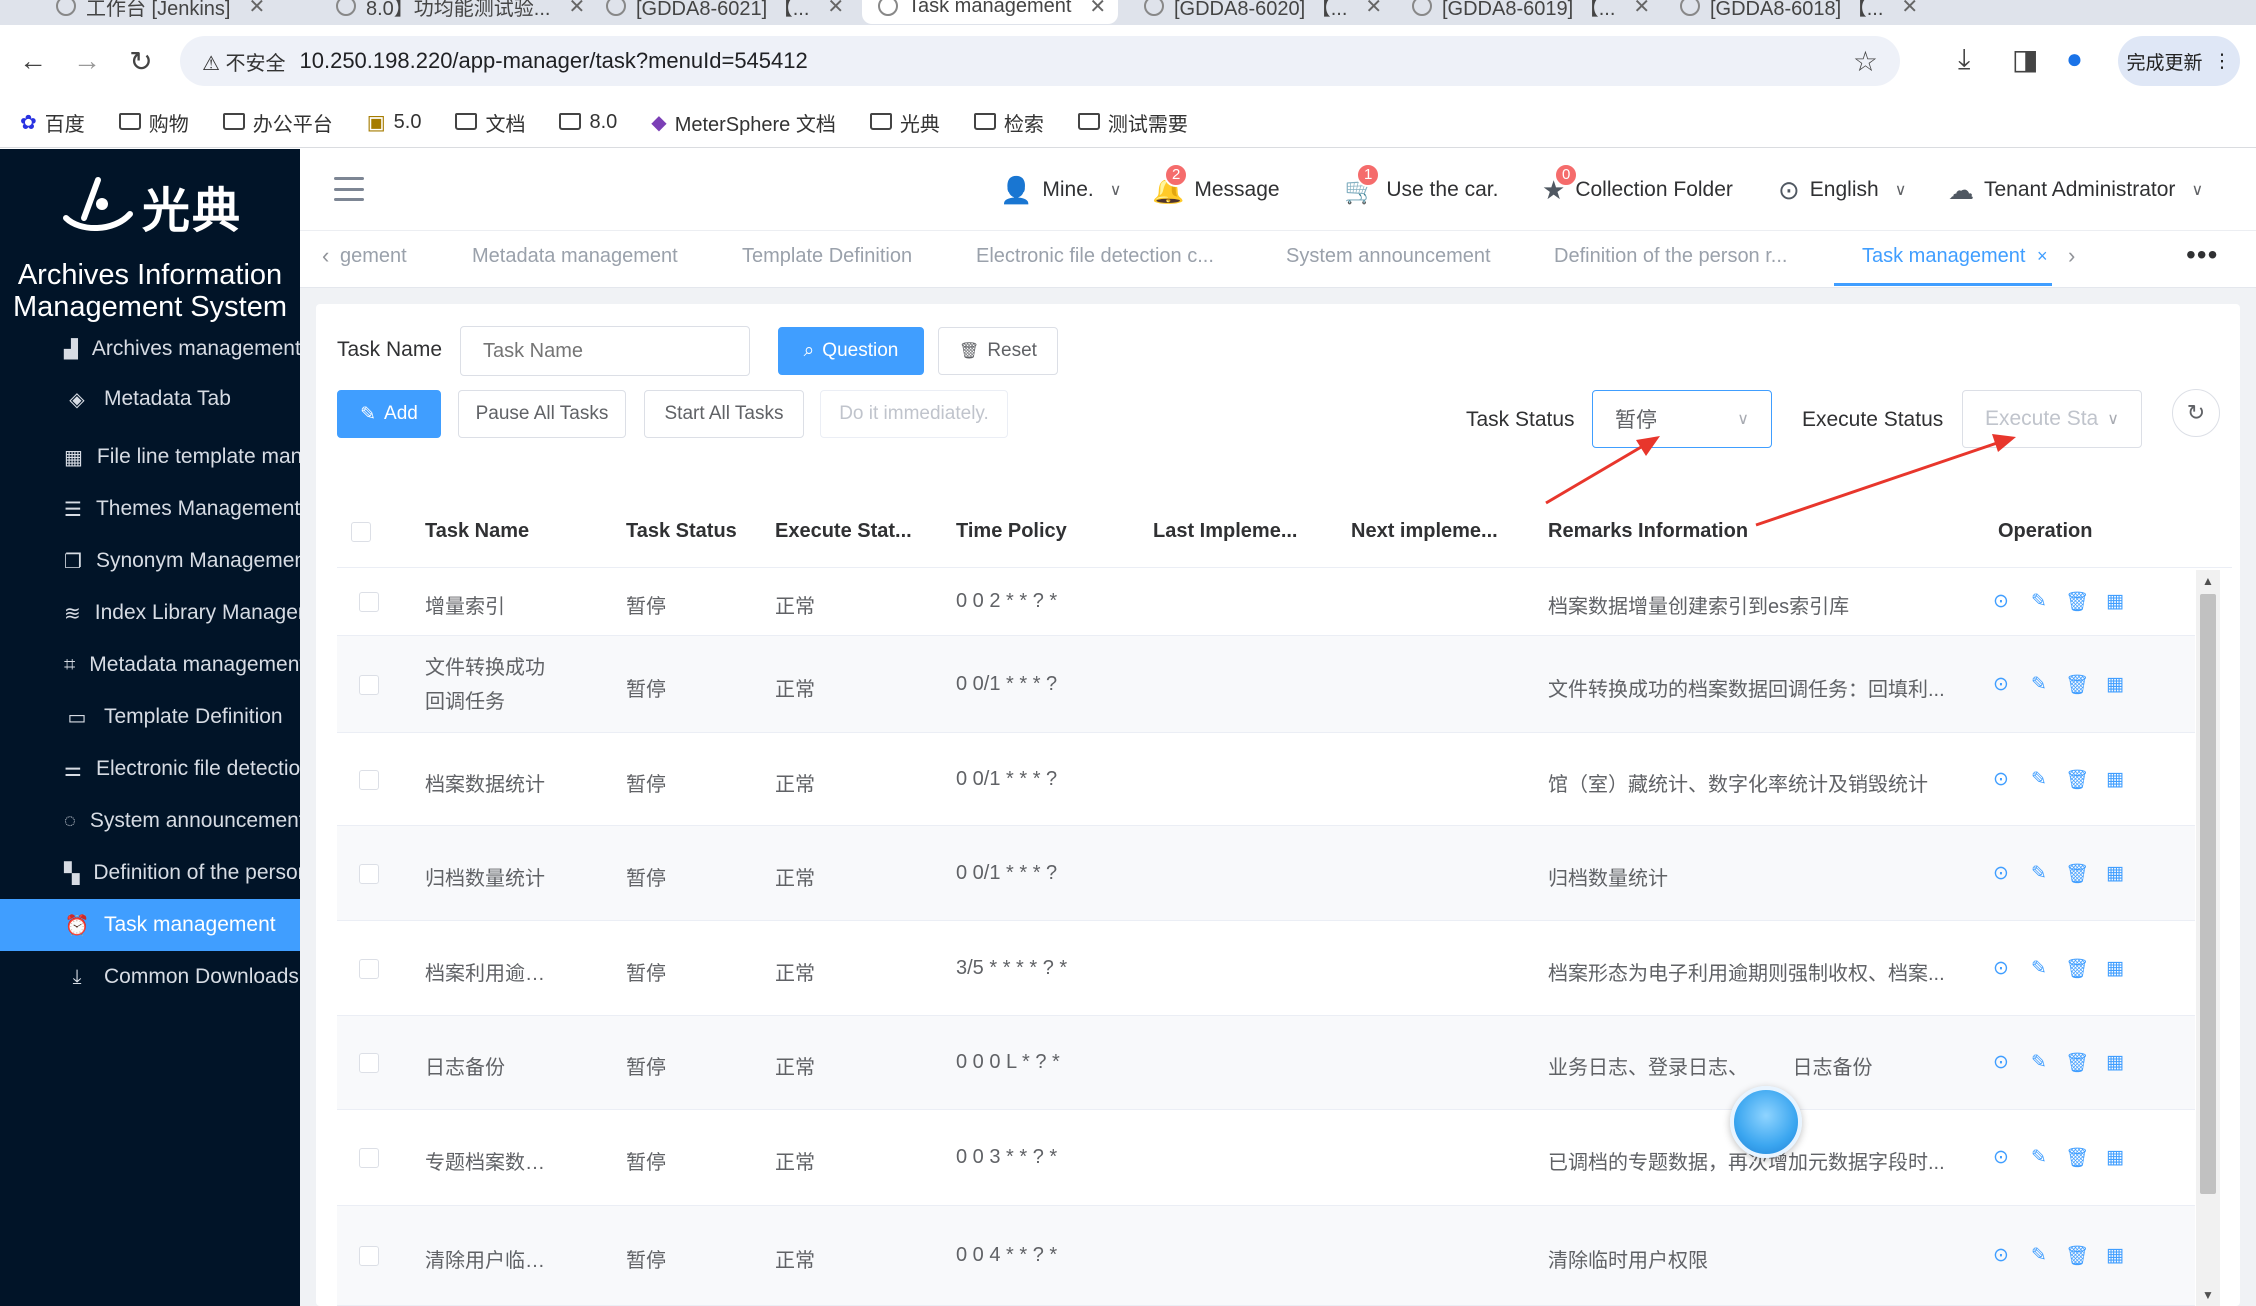 Image resolution: width=2256 pixels, height=1306 pixels. Describe the element at coordinates (1021, 531) in the screenshot. I see `column-header: Time Policy` at that location.